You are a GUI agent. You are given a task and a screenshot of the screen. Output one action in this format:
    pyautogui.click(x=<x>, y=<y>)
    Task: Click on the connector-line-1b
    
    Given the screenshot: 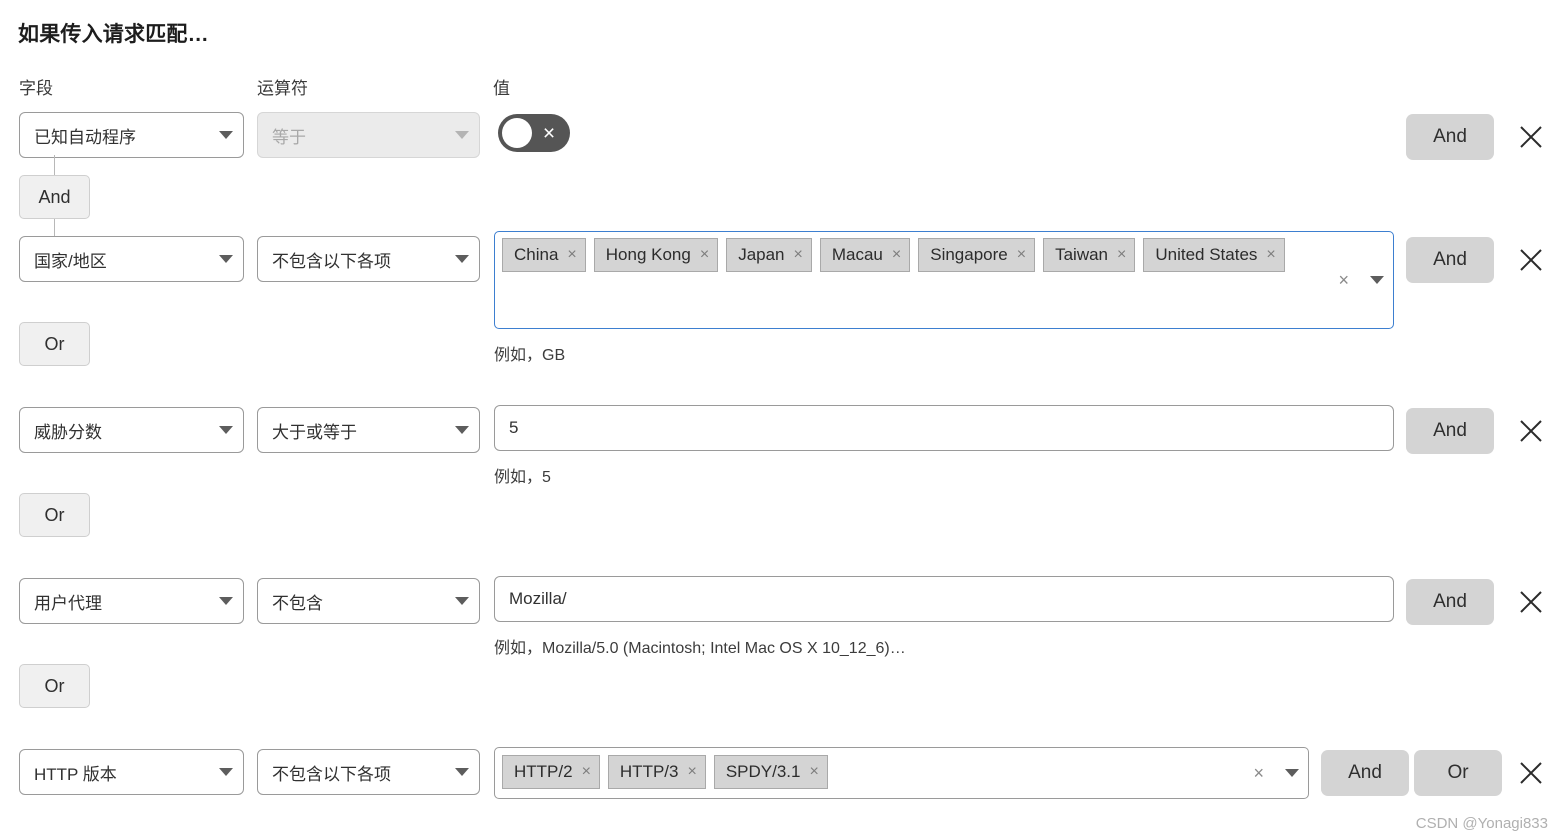 What is the action you would take?
    pyautogui.click(x=54, y=227)
    